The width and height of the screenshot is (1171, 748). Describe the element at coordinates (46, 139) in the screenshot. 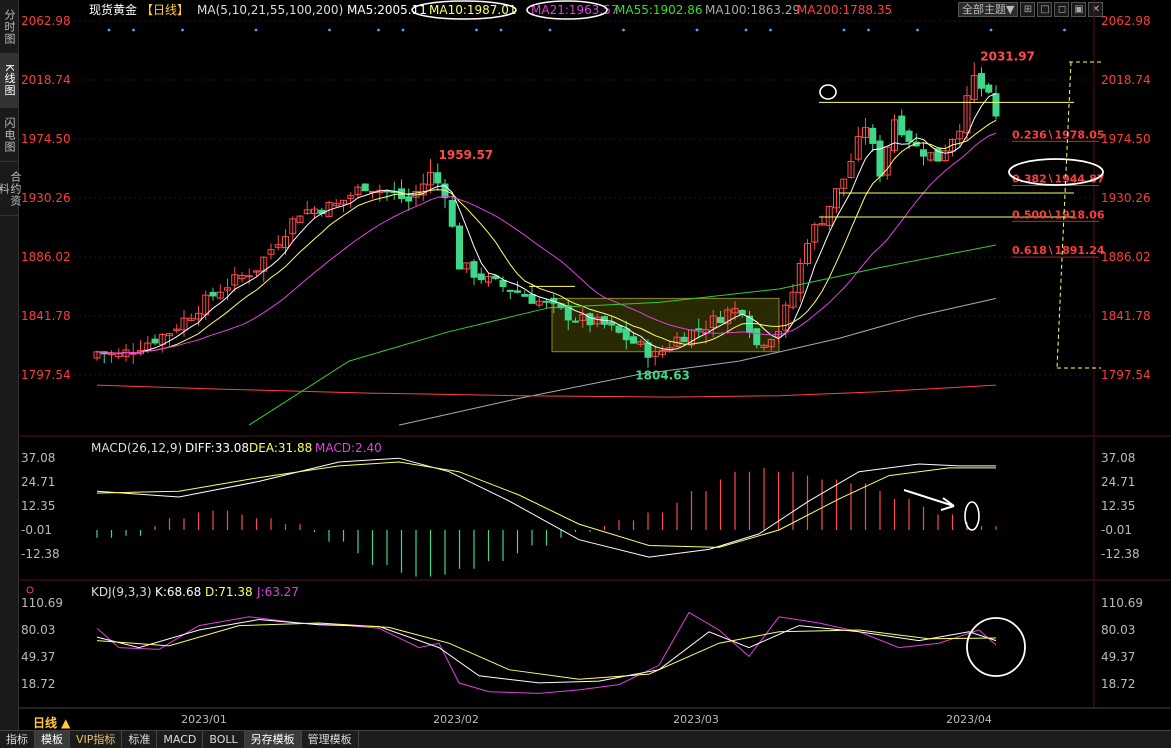

I see `left-price-tick: 1974.50` at that location.